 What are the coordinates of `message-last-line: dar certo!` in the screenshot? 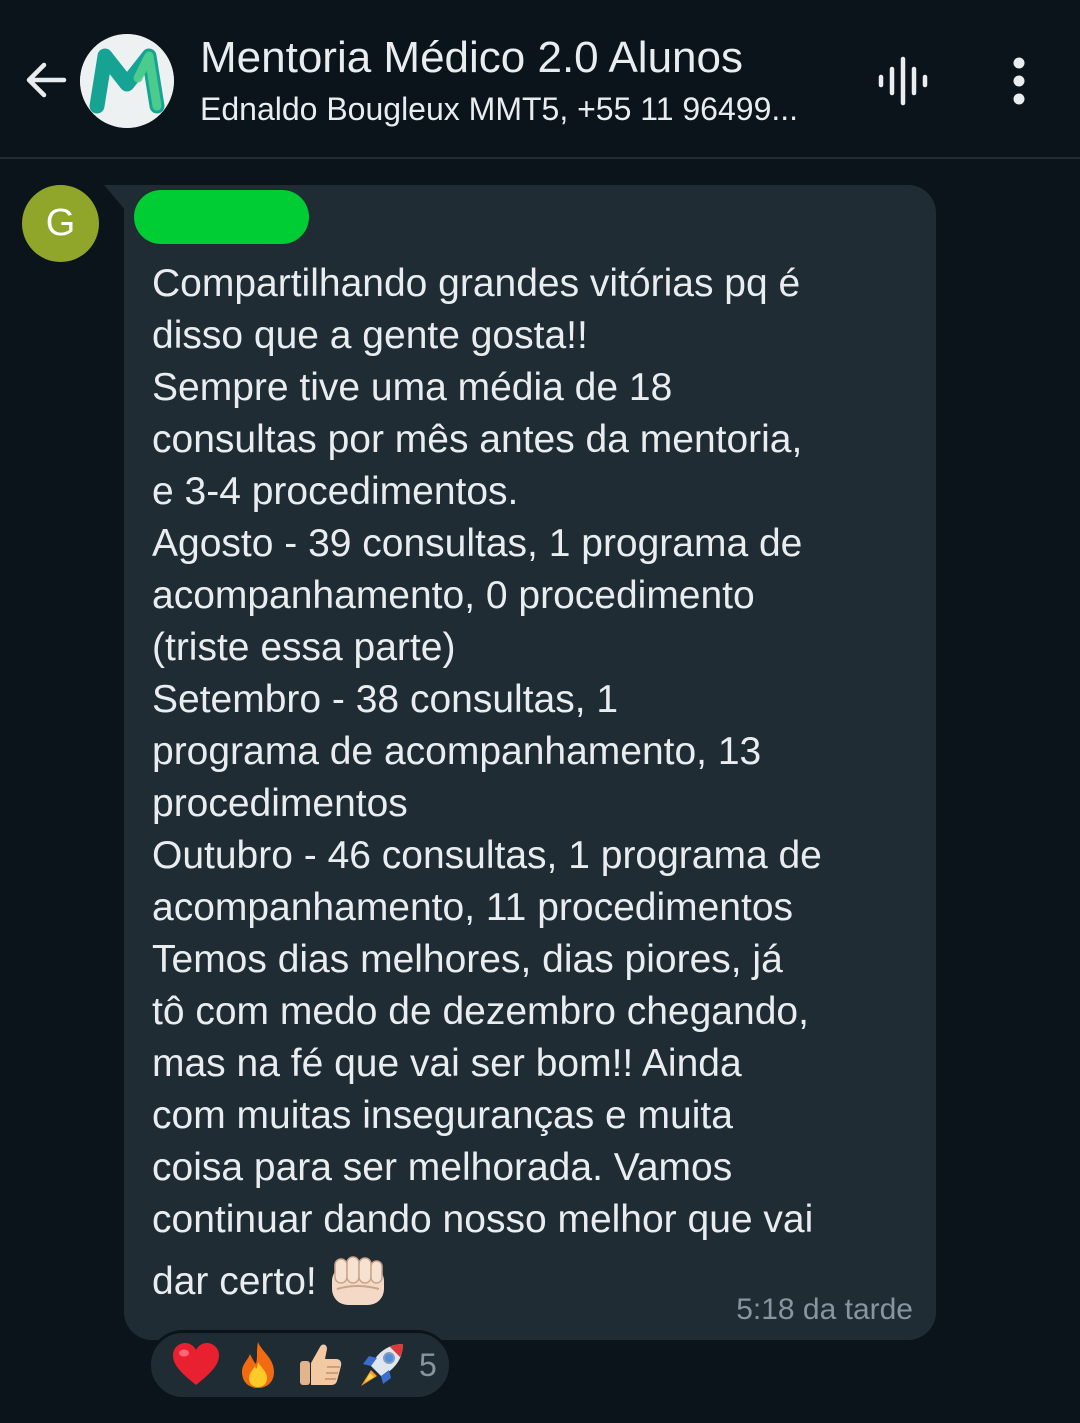 It's located at (269, 1282).